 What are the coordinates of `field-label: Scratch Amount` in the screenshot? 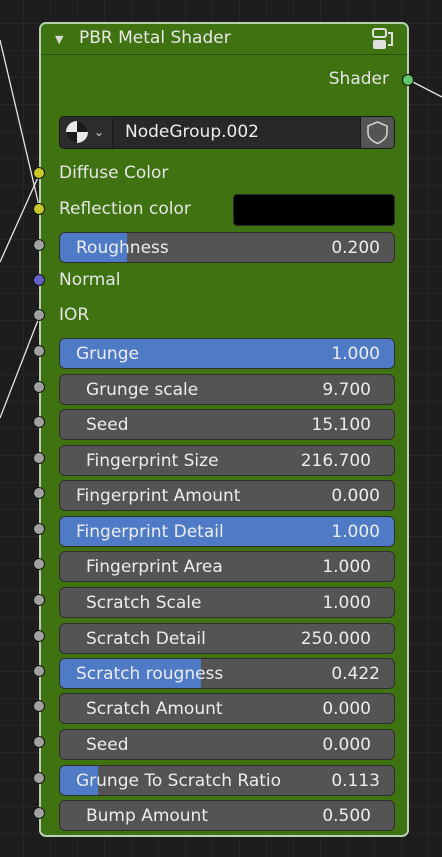 It's located at (154, 708).